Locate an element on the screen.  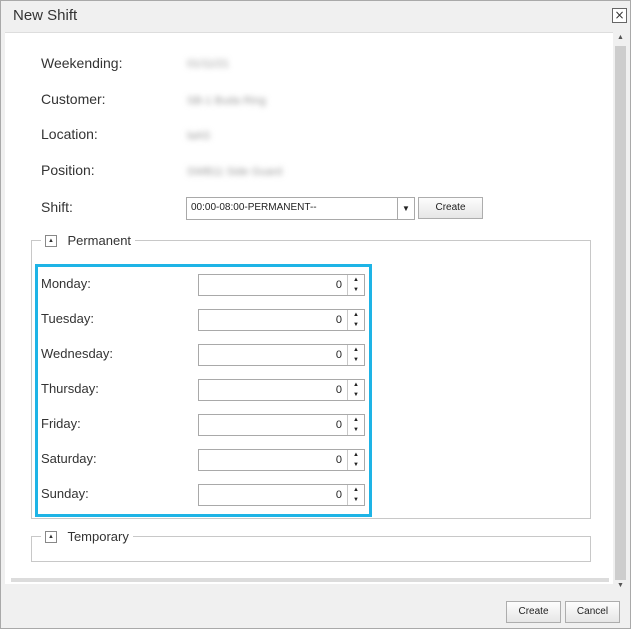
create-button: Create is located at coordinates (533, 612).